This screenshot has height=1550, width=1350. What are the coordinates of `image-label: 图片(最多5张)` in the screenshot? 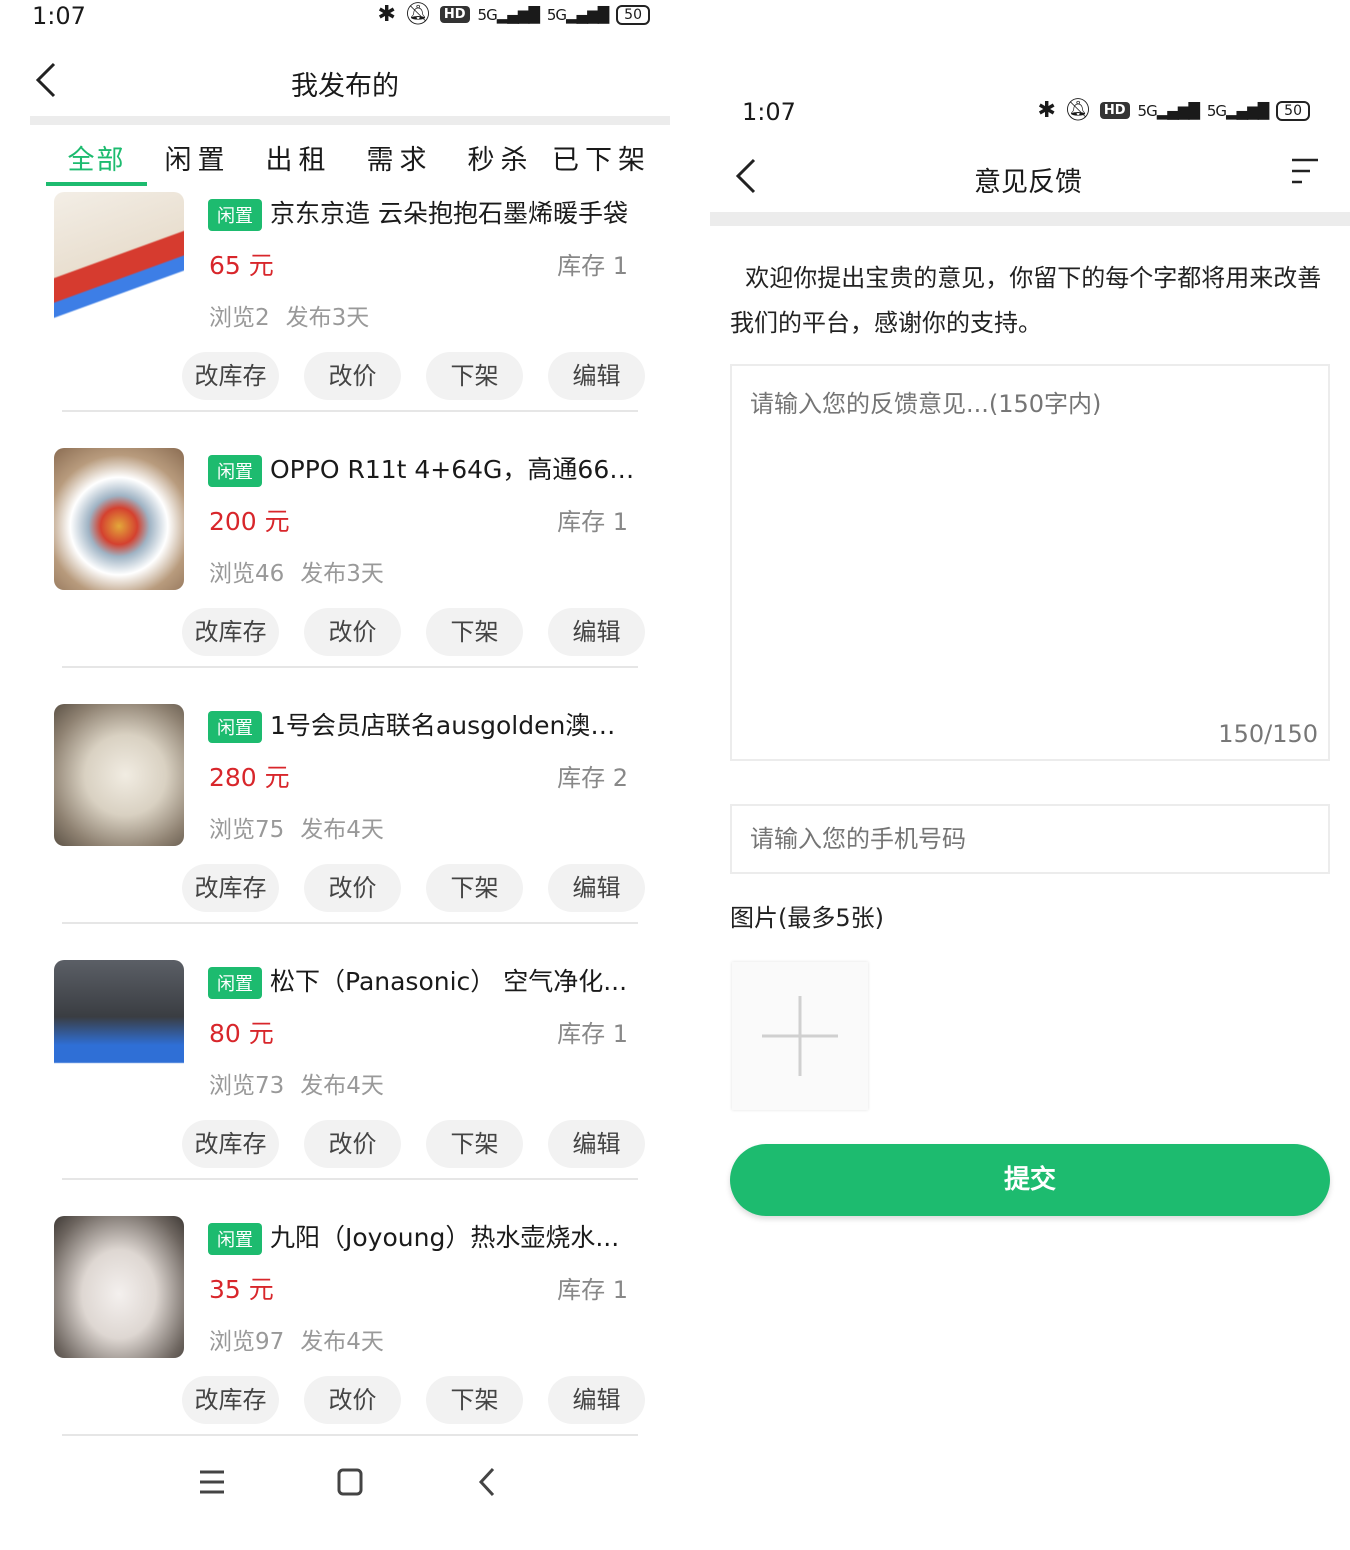 It's located at (807, 918).